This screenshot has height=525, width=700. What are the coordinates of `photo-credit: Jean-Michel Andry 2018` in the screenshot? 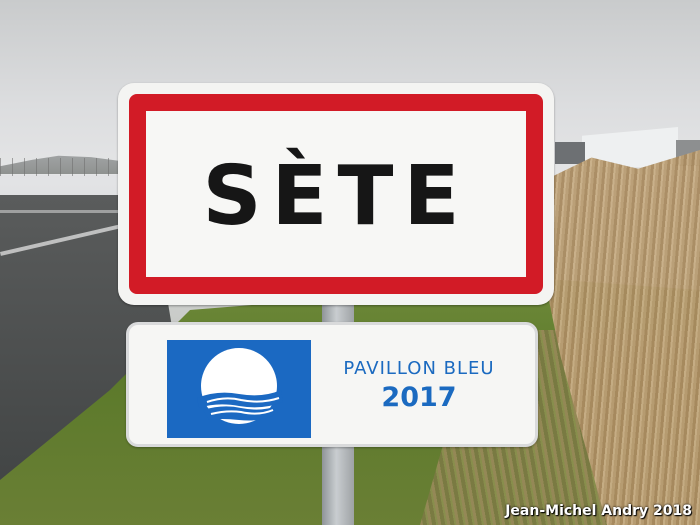 It's located at (598, 511).